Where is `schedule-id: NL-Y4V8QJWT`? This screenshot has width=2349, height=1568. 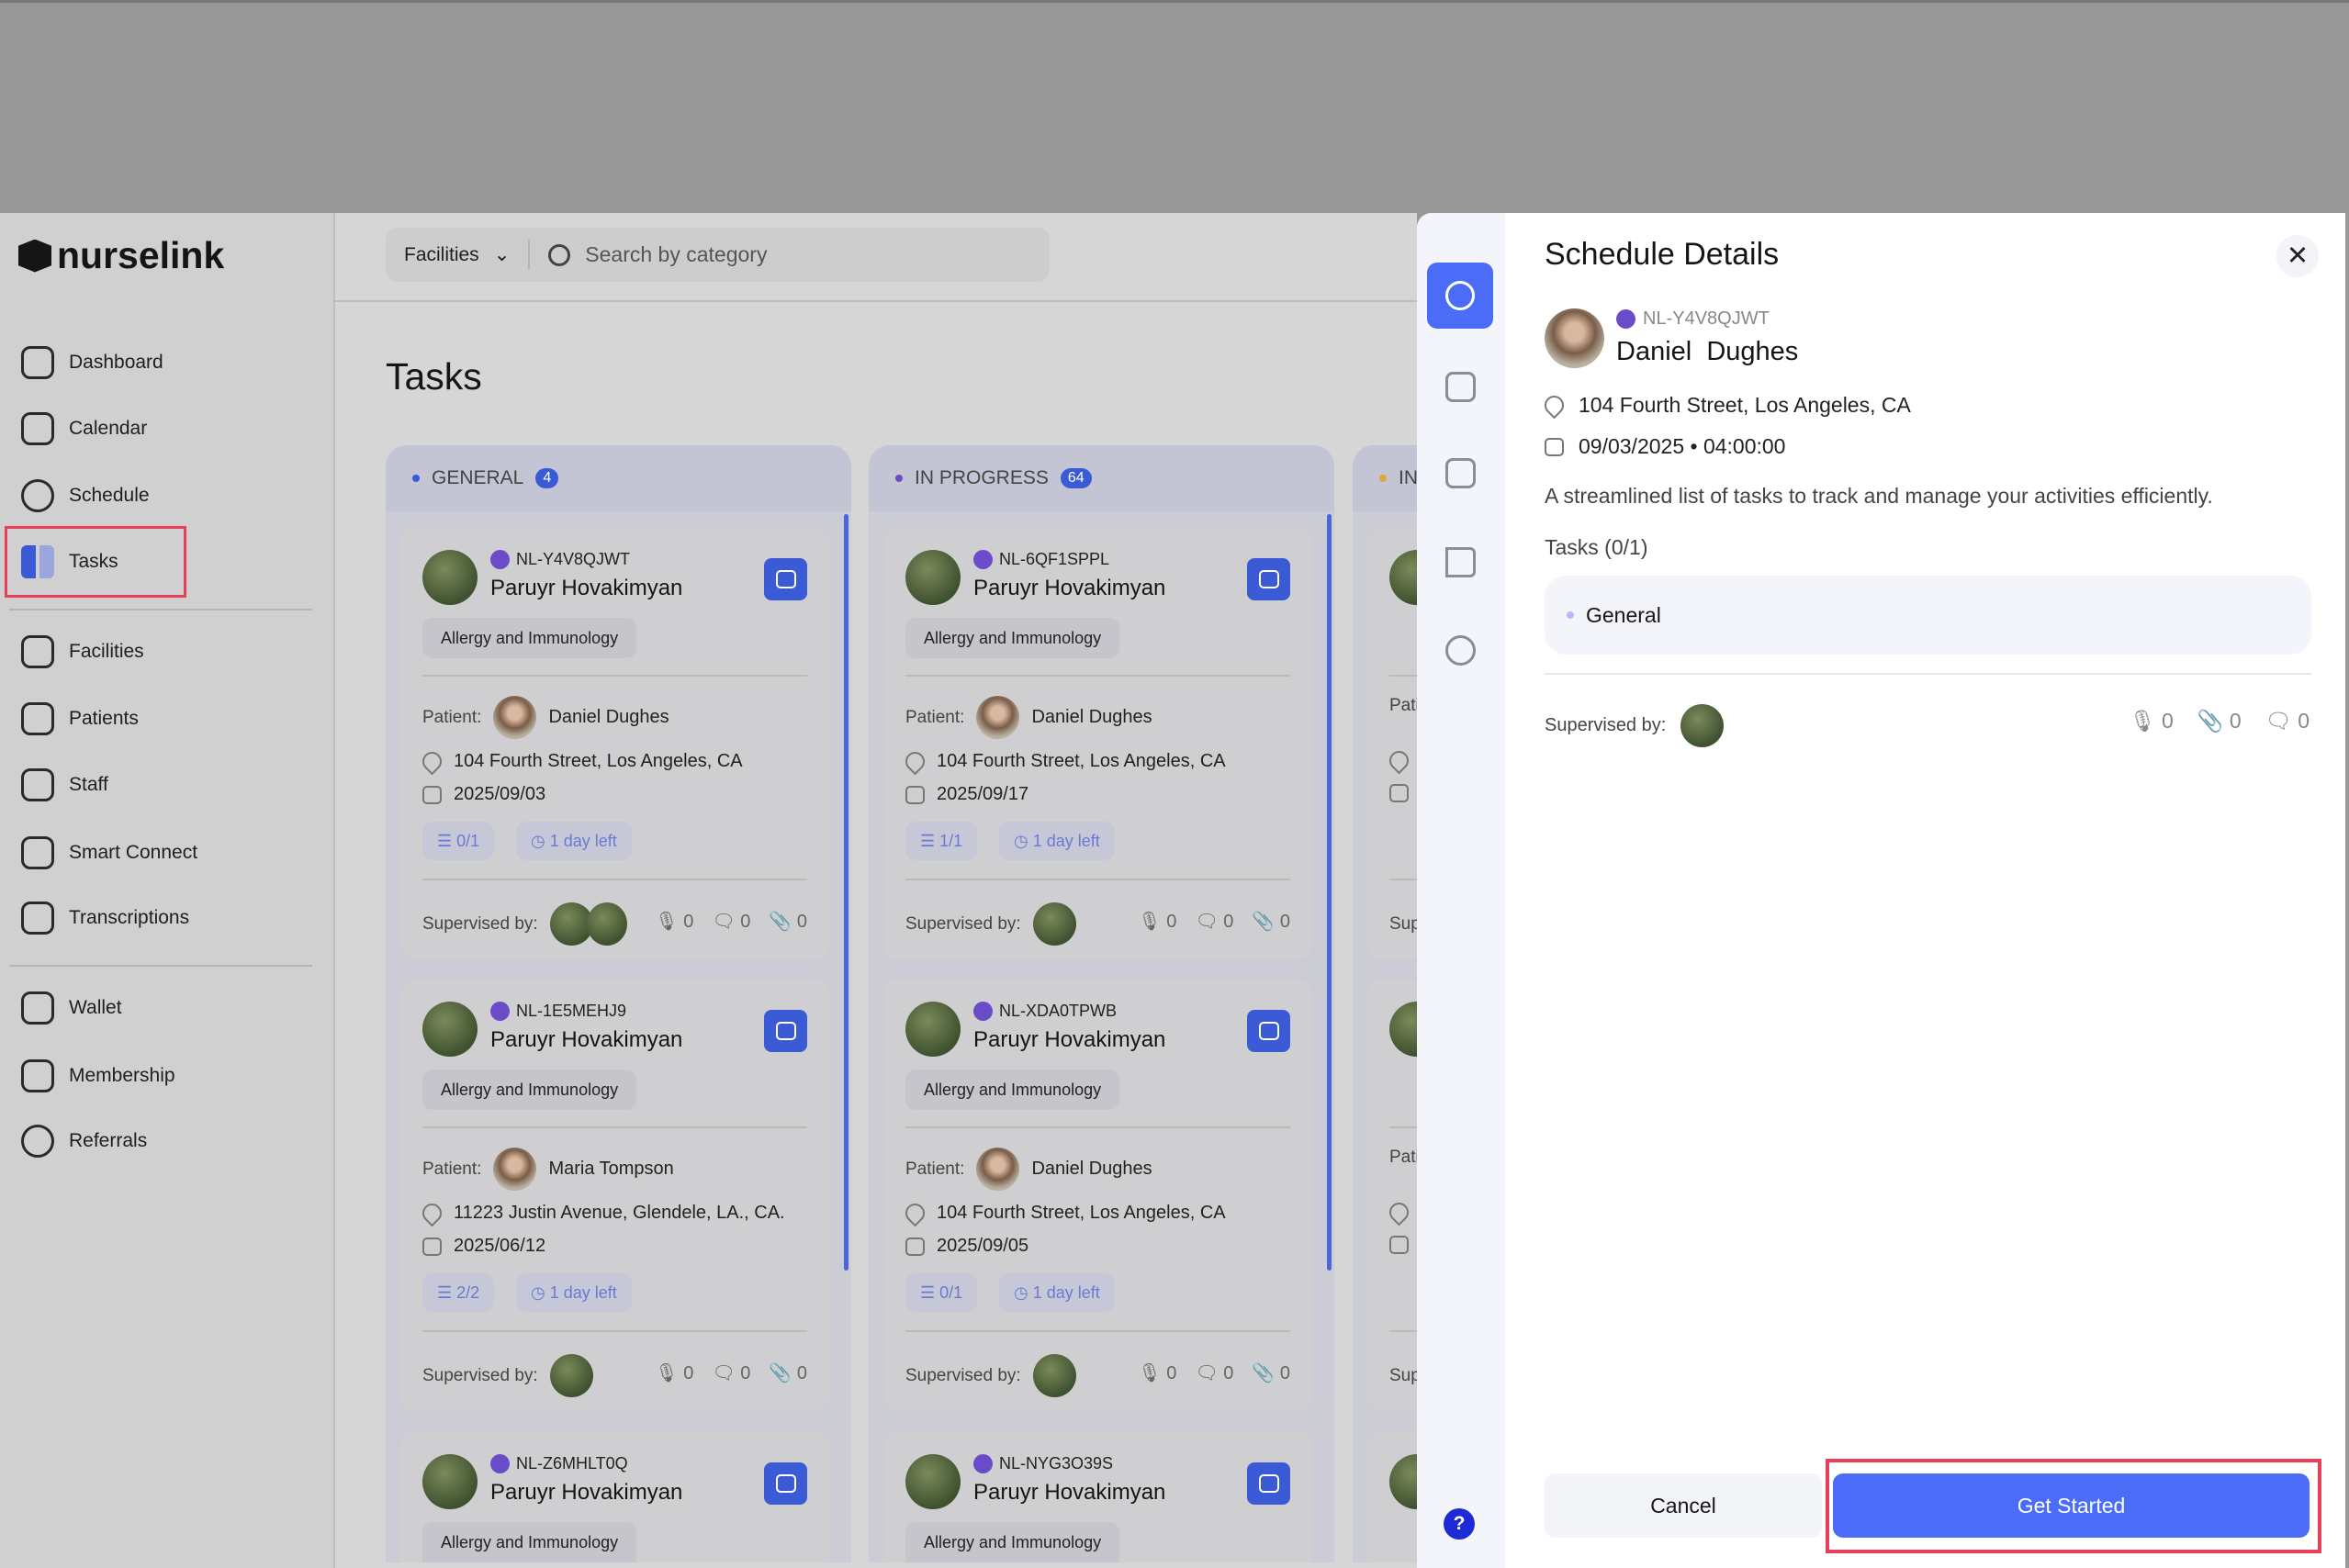
schedule-id: NL-Y4V8QJWT is located at coordinates (1707, 318).